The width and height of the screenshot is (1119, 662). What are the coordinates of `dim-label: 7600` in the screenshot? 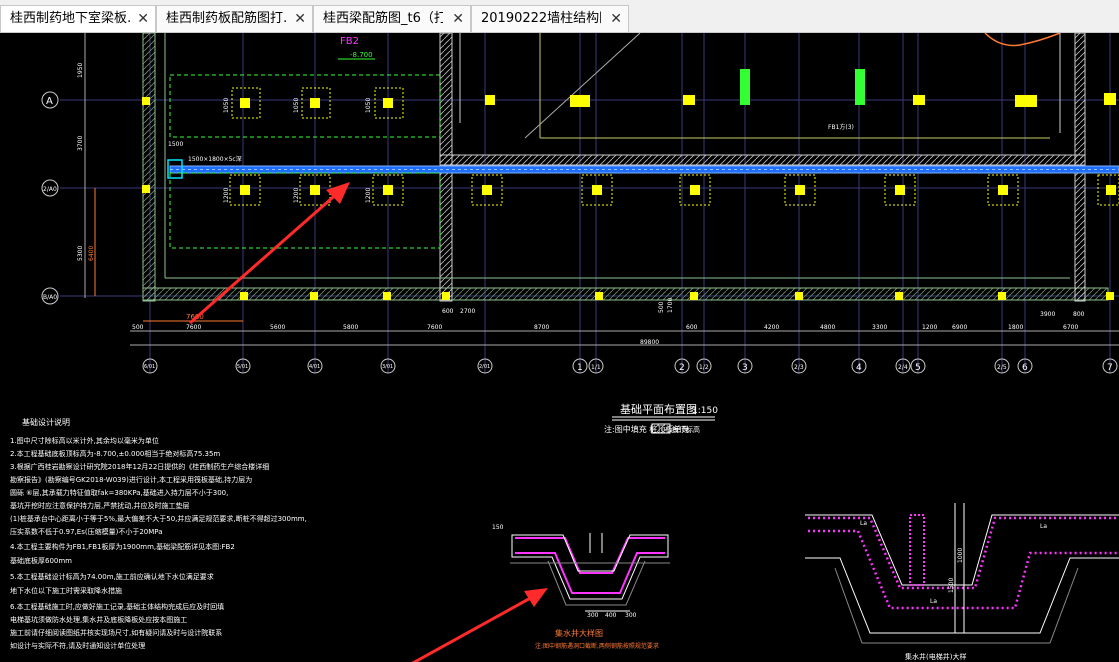 It's located at (434, 327).